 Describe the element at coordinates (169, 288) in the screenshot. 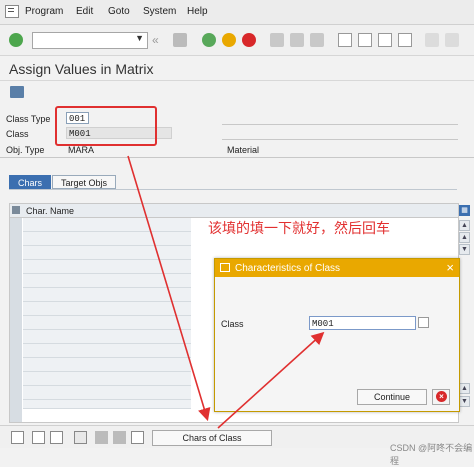

I see `arrow-to-chars-button` at that location.